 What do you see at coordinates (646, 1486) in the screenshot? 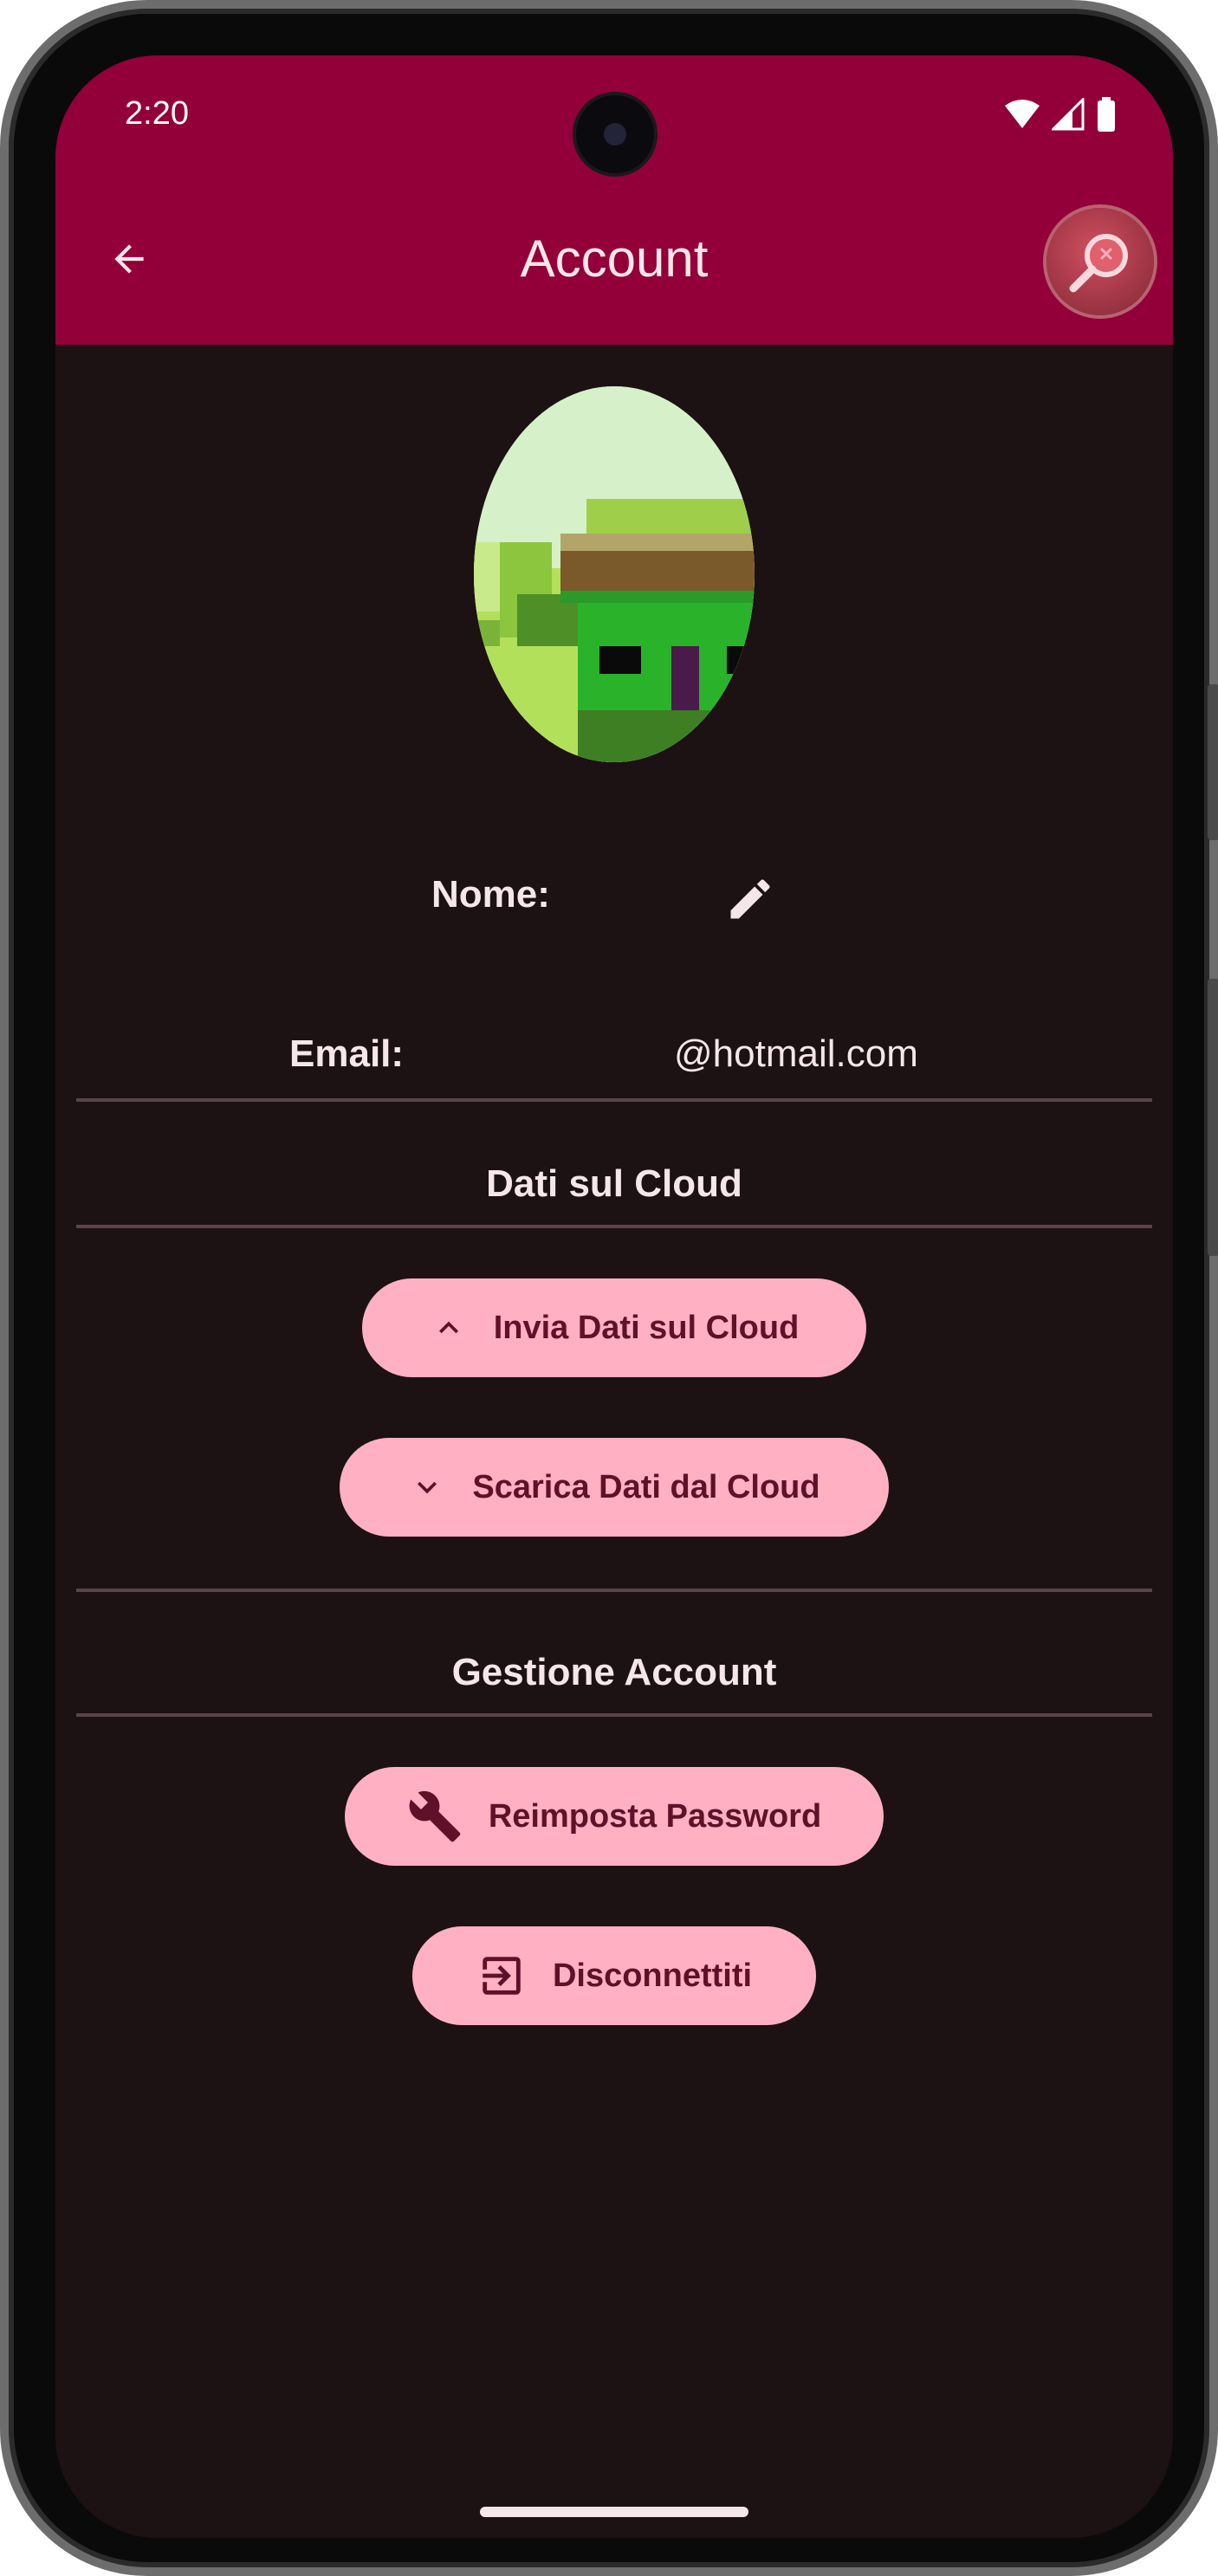
I see `download-cloud-label: Scarica Dati dal Cloud` at bounding box center [646, 1486].